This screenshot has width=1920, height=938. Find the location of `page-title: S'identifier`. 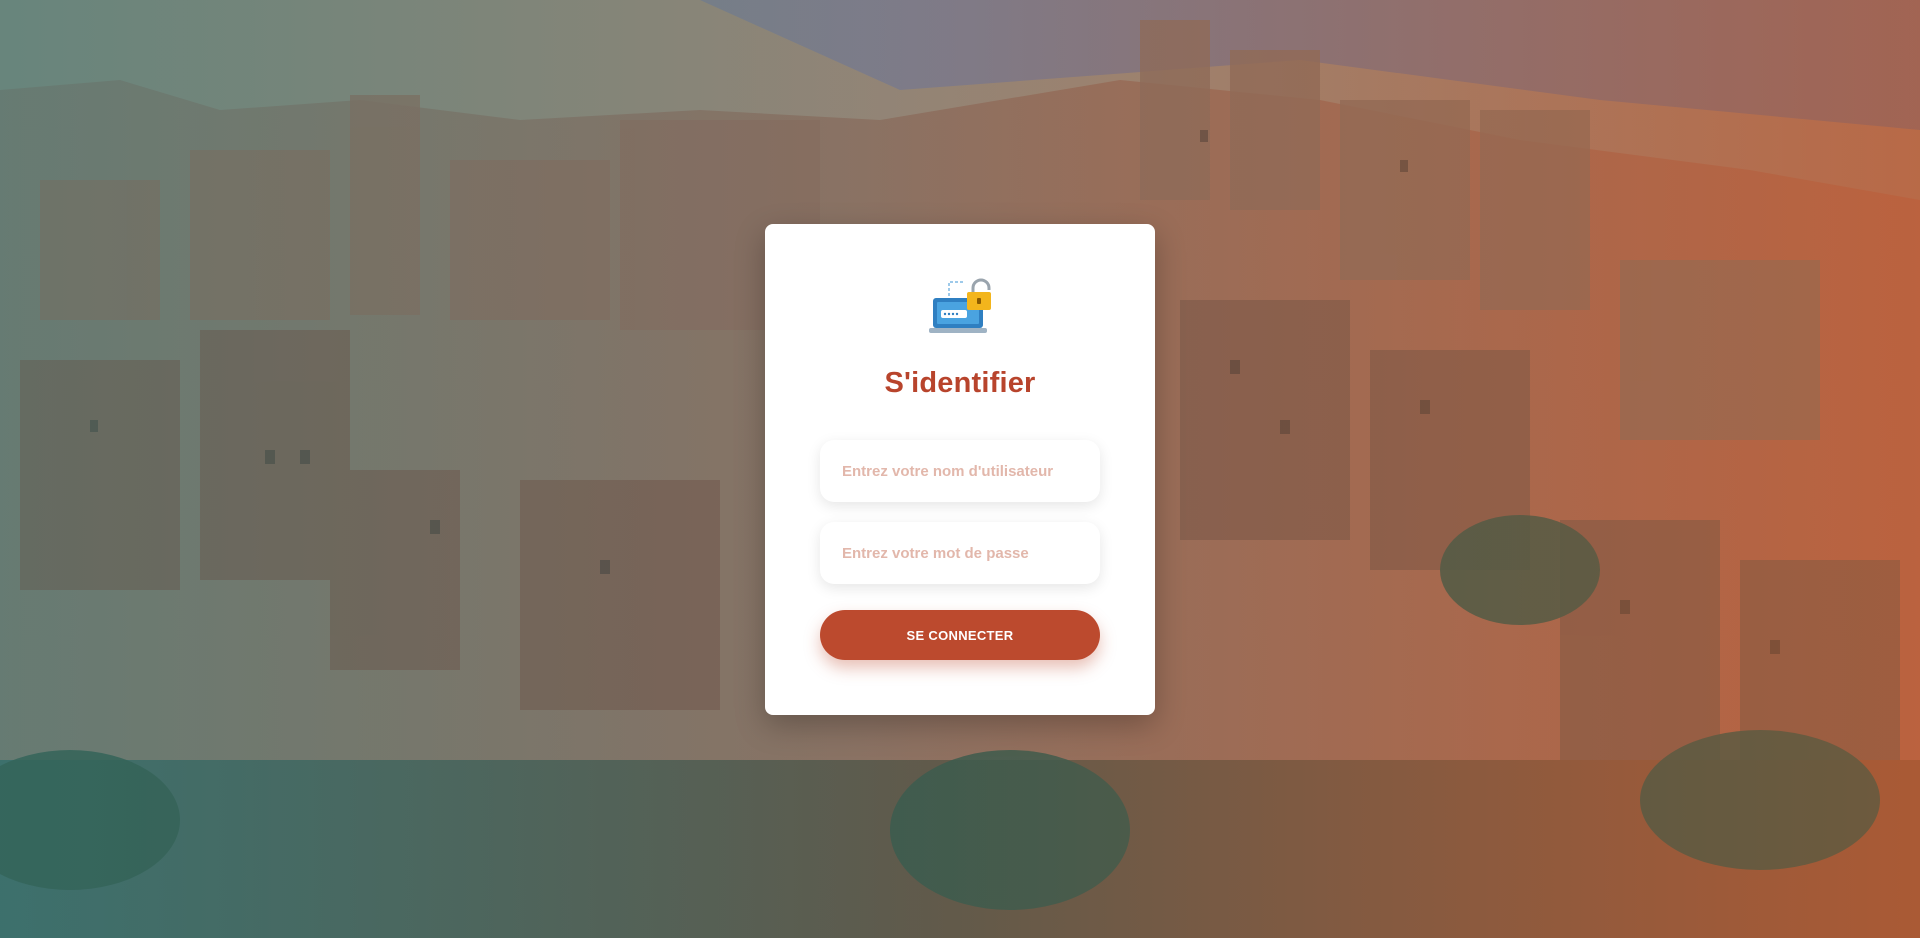

page-title: S'identifier is located at coordinates (960, 383).